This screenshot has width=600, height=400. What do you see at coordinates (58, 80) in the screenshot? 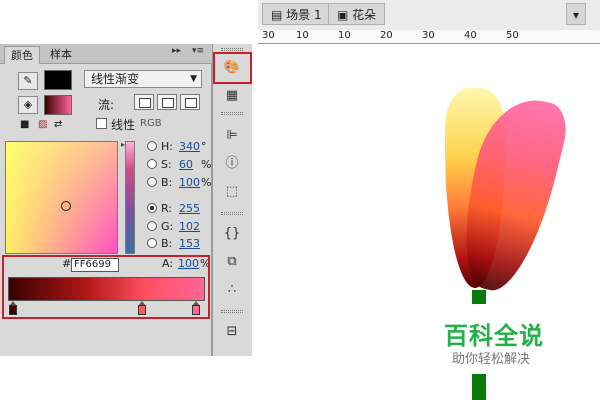
I see `stroke-color-swatch` at bounding box center [58, 80].